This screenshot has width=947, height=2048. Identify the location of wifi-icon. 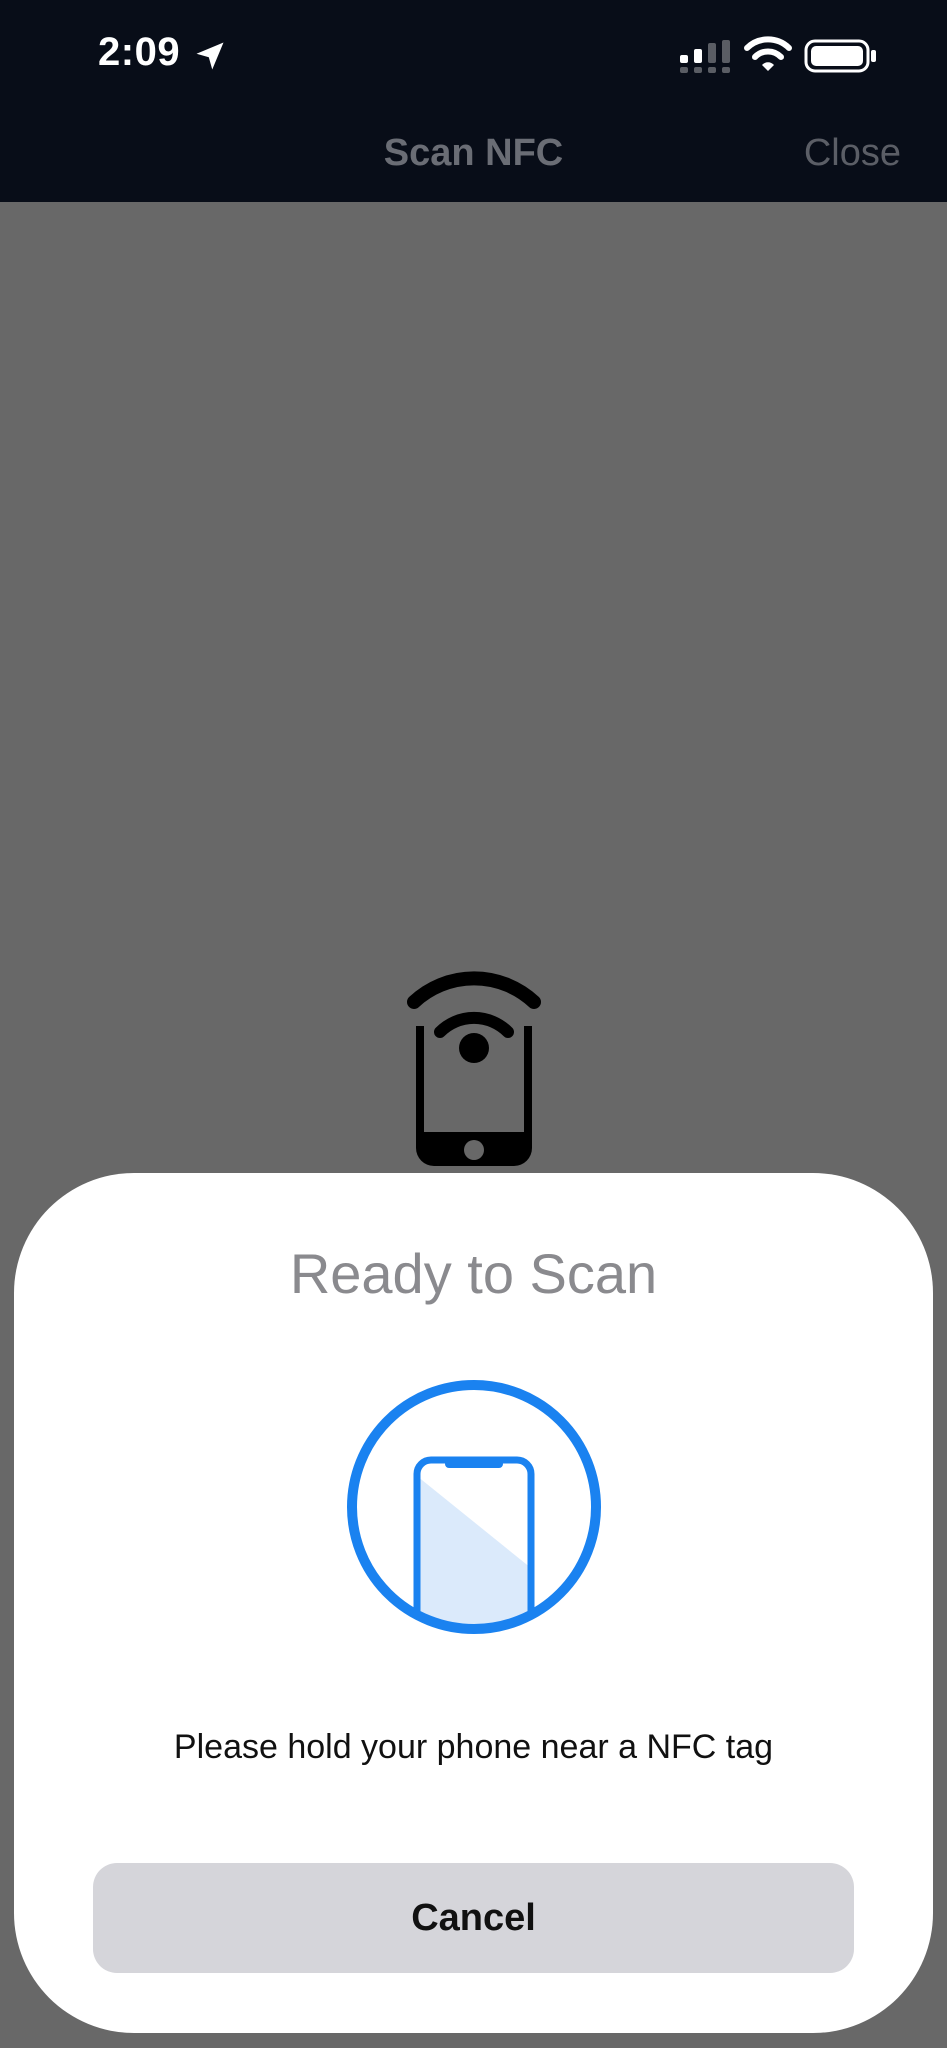
(768, 53).